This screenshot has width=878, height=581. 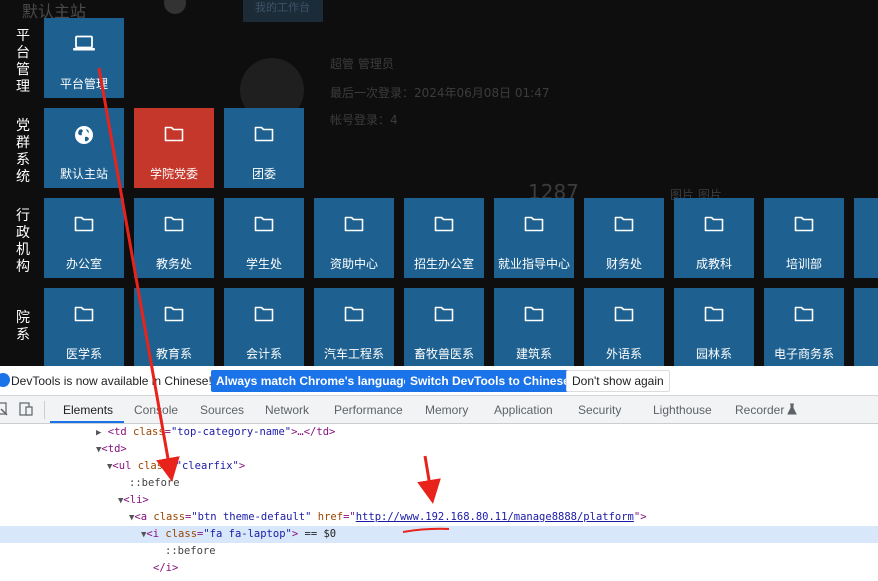 What do you see at coordinates (263, 354) in the screenshot?
I see `tile-label: 会计系` at bounding box center [263, 354].